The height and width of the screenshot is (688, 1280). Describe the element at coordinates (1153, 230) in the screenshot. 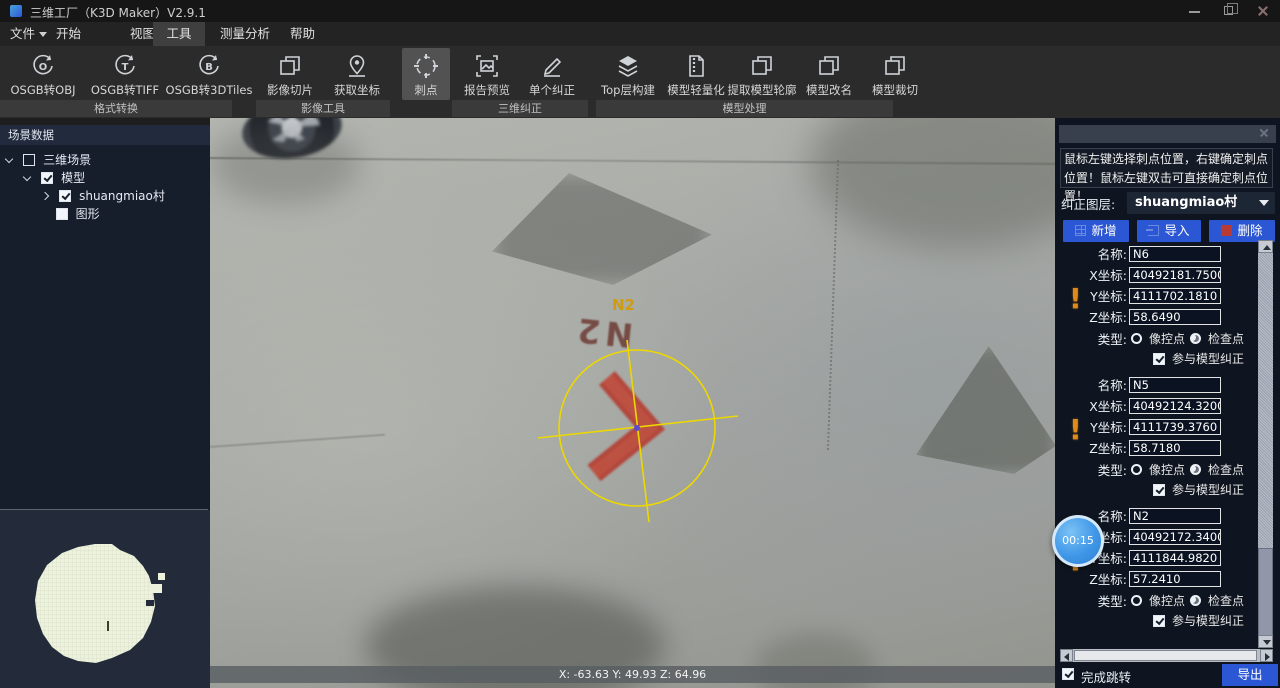

I see `import-icon` at that location.